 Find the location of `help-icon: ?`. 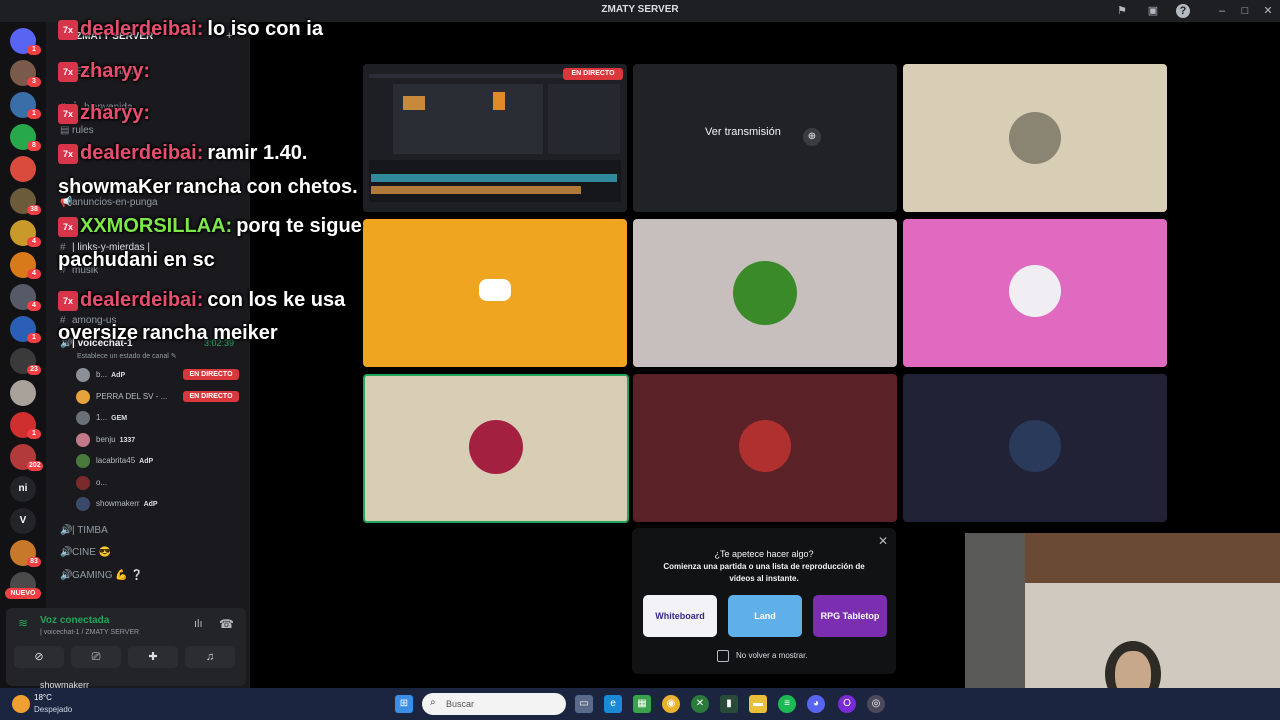

help-icon: ? is located at coordinates (1183, 11).